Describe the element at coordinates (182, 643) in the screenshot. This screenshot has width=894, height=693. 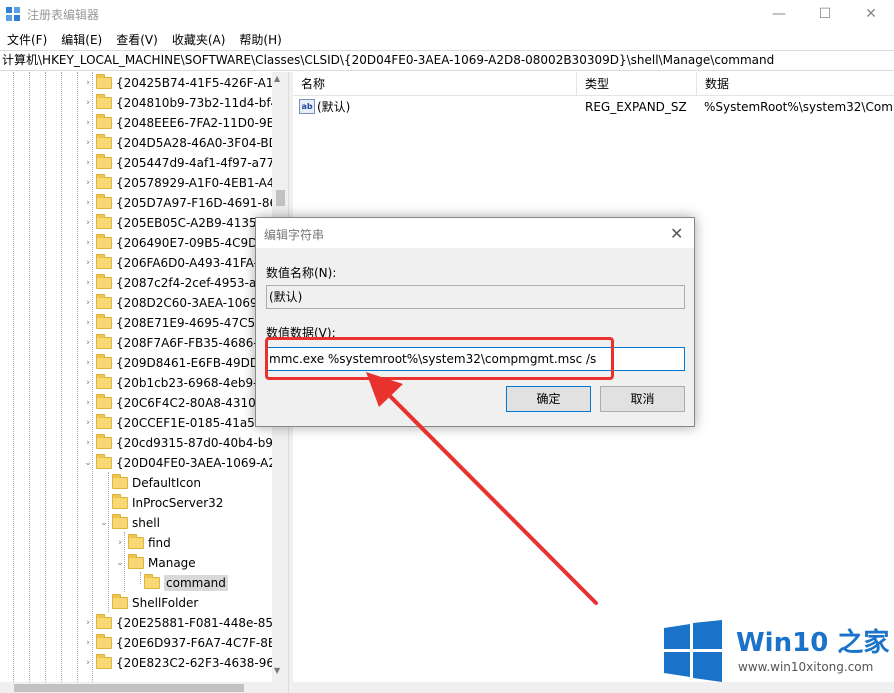
I see `tree-node: › {20E6D937-F6A7-4C7F-8E6` at that location.